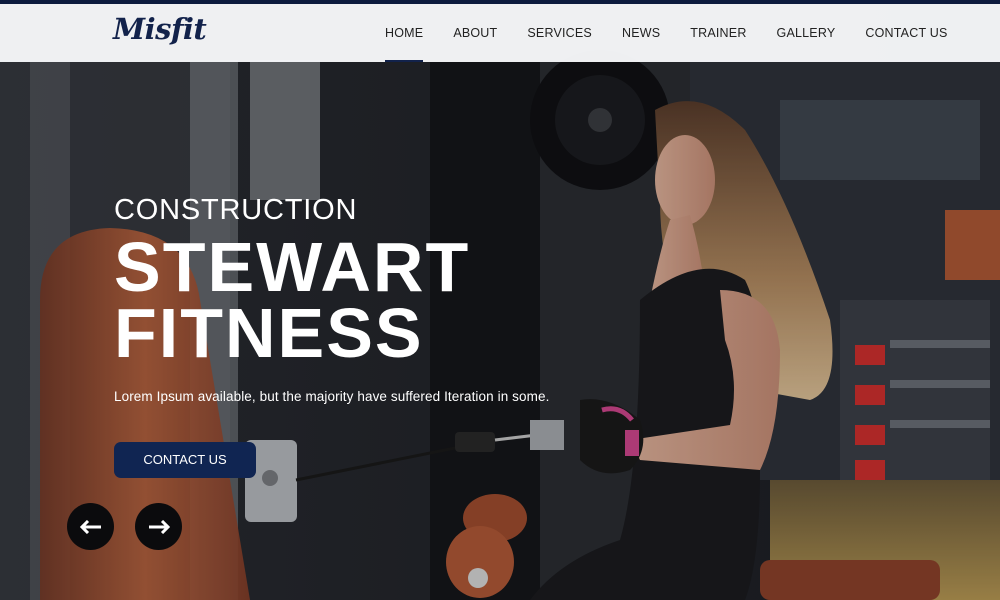 The image size is (1000, 600). What do you see at coordinates (292, 267) in the screenshot?
I see `hero-title-line1: STEWART` at bounding box center [292, 267].